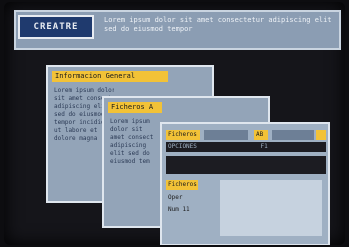 The width and height of the screenshot is (349, 247). What do you see at coordinates (179, 209) in the screenshot?
I see `files-side-num: Num 11` at bounding box center [179, 209].